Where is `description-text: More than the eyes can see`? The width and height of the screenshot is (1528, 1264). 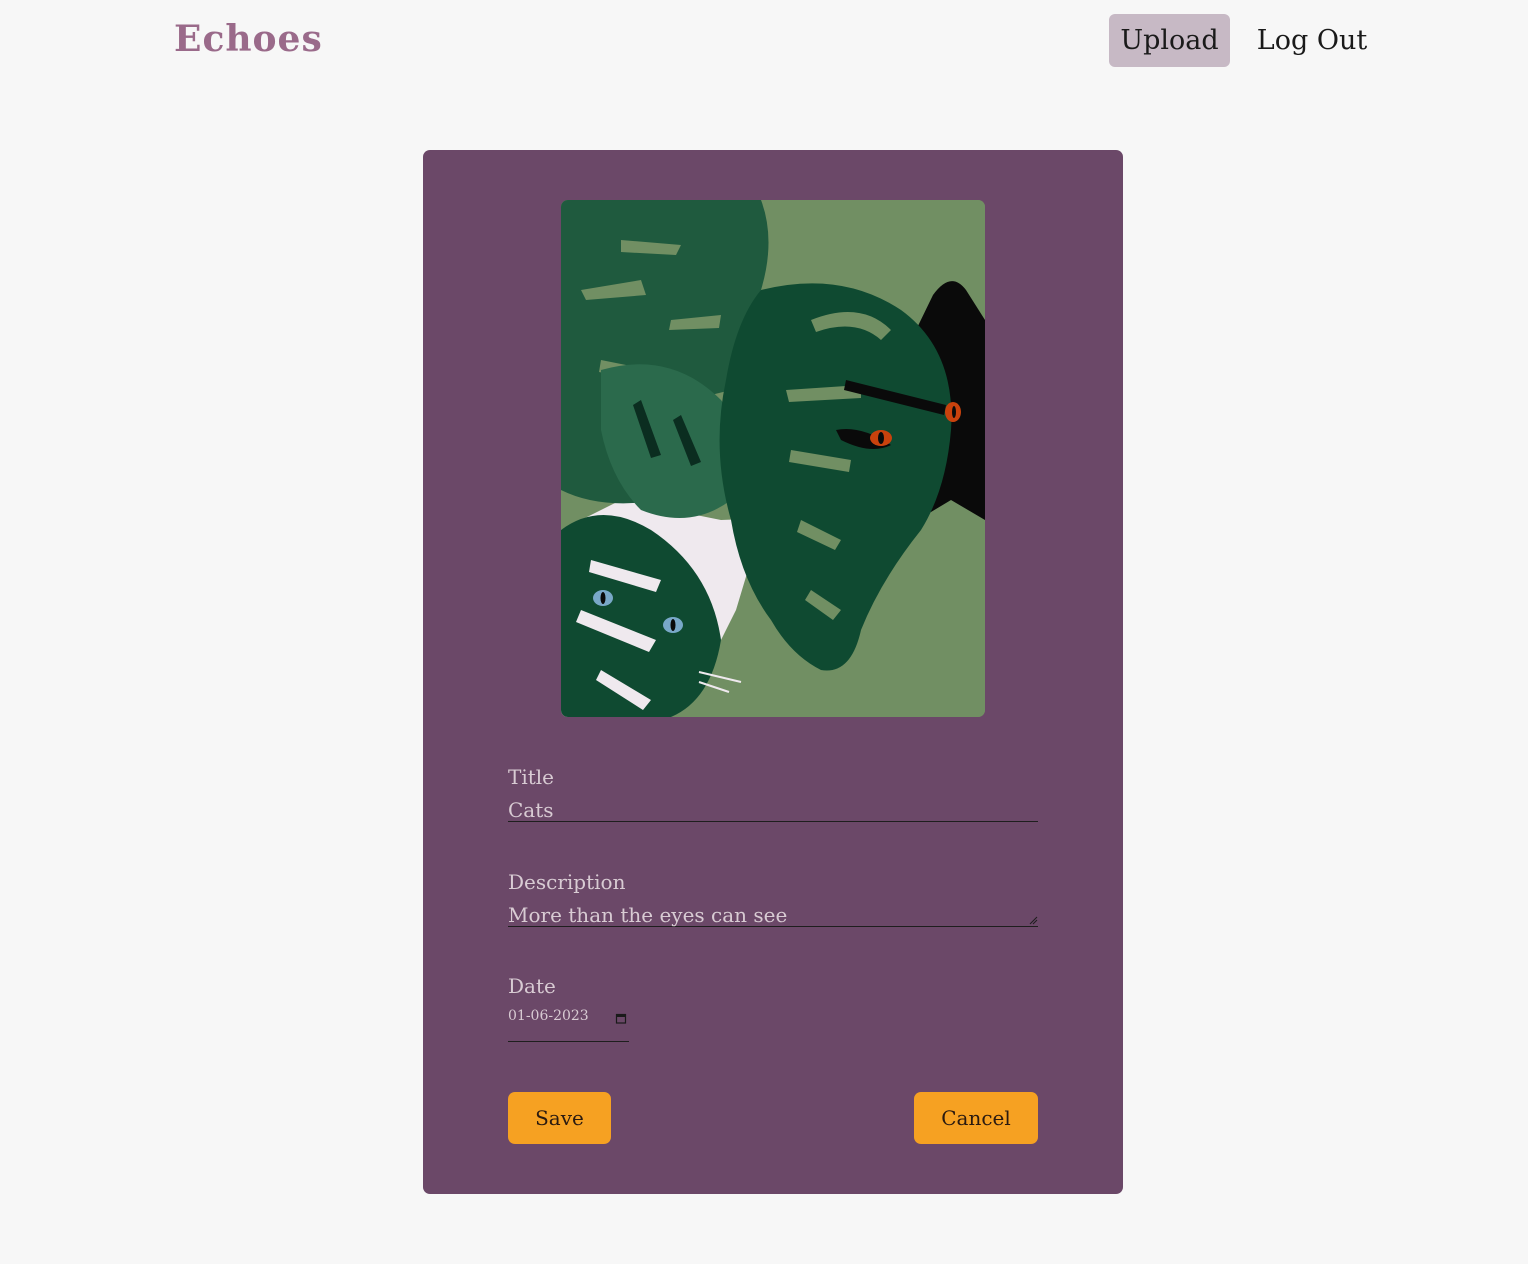 description-text: More than the eyes can see is located at coordinates (648, 915).